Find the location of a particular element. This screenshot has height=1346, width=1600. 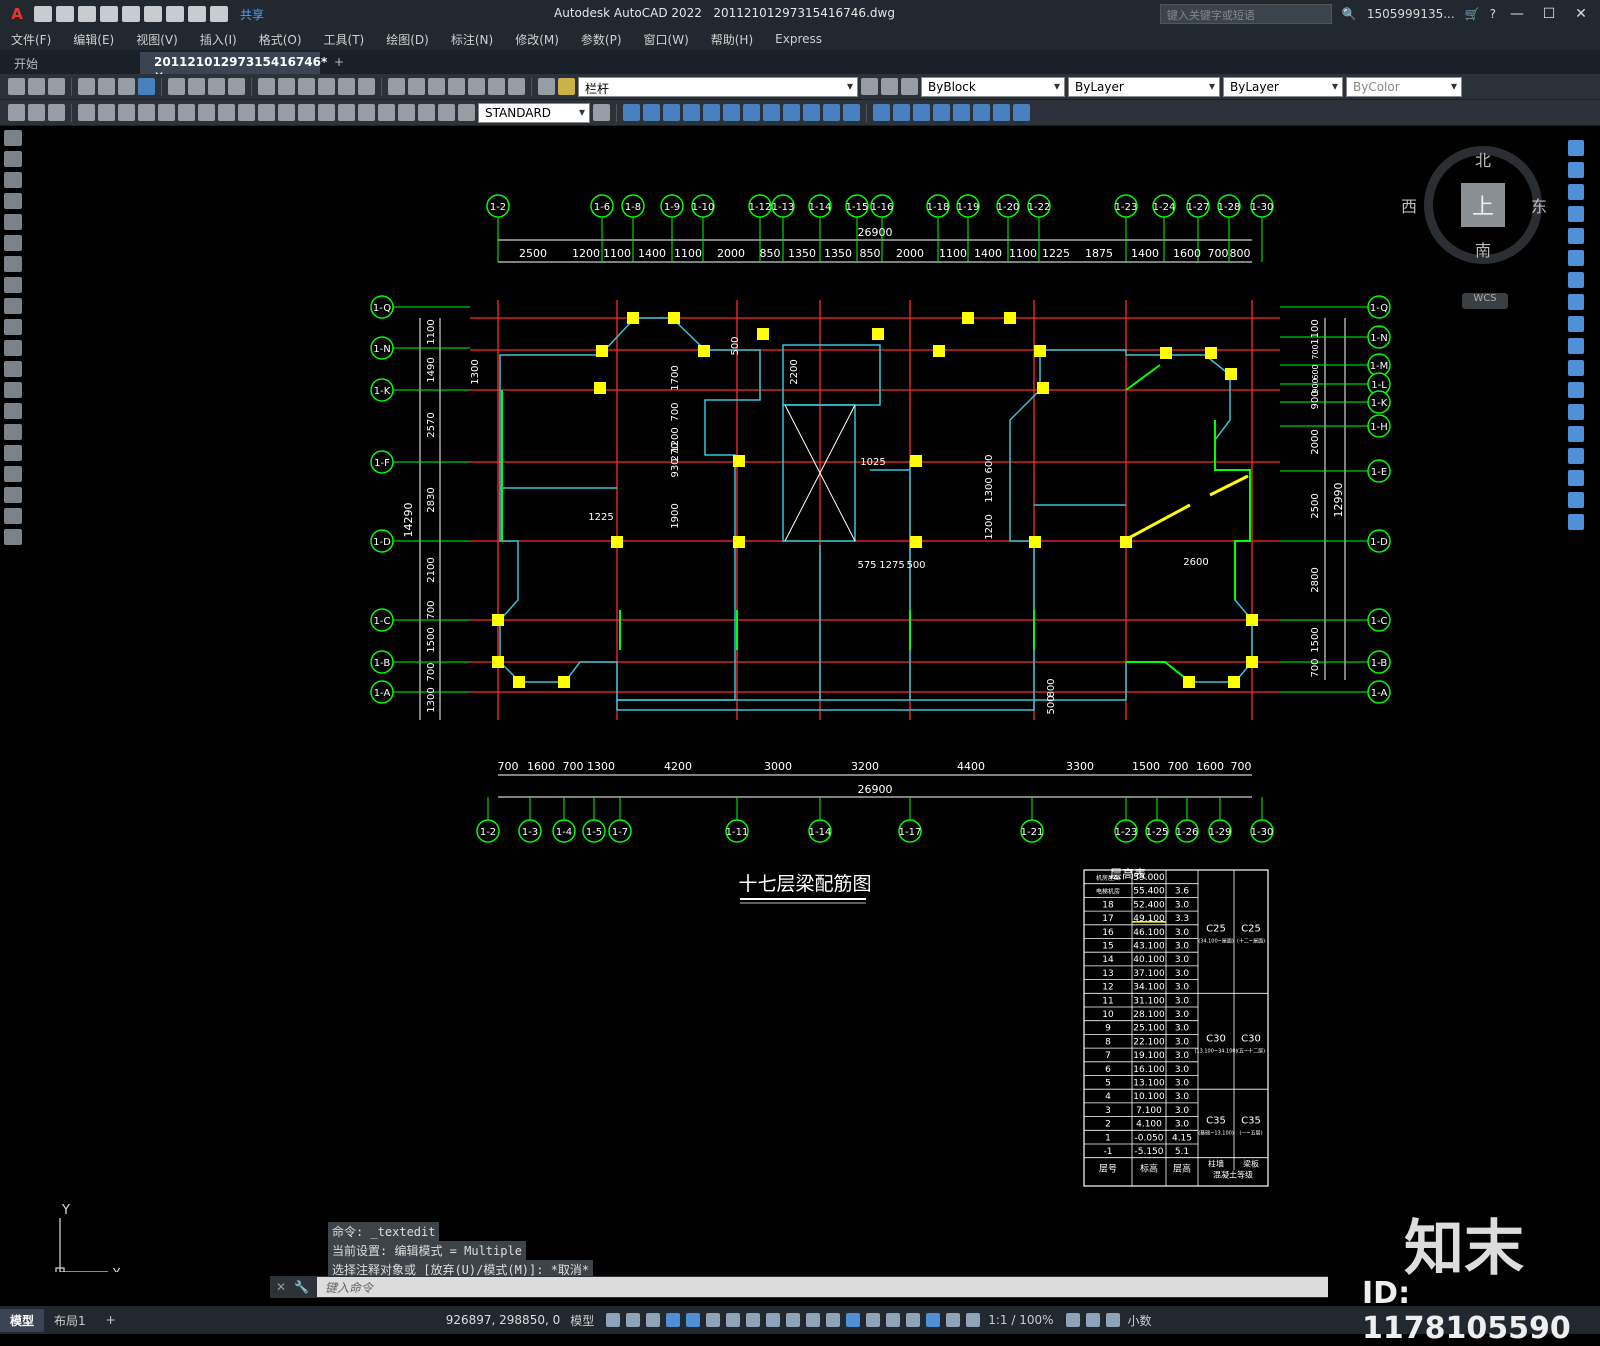

menu-format: 格式(O) is located at coordinates (280, 39).